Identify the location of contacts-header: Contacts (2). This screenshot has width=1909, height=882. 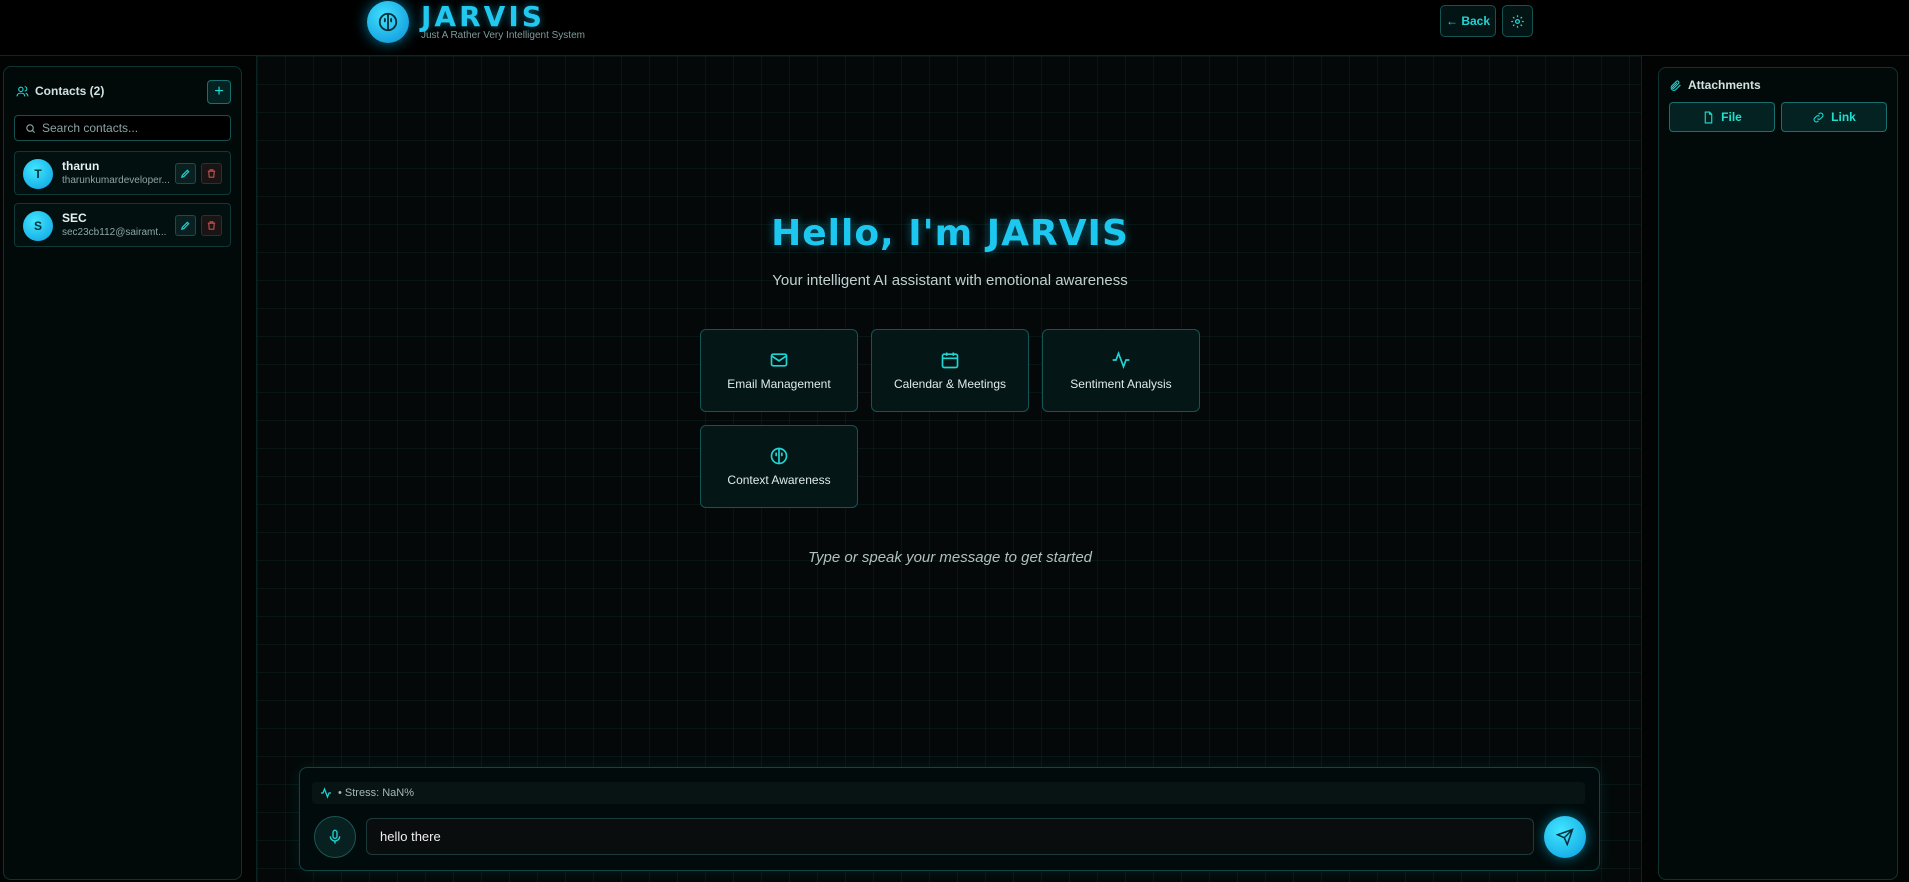
(60, 91).